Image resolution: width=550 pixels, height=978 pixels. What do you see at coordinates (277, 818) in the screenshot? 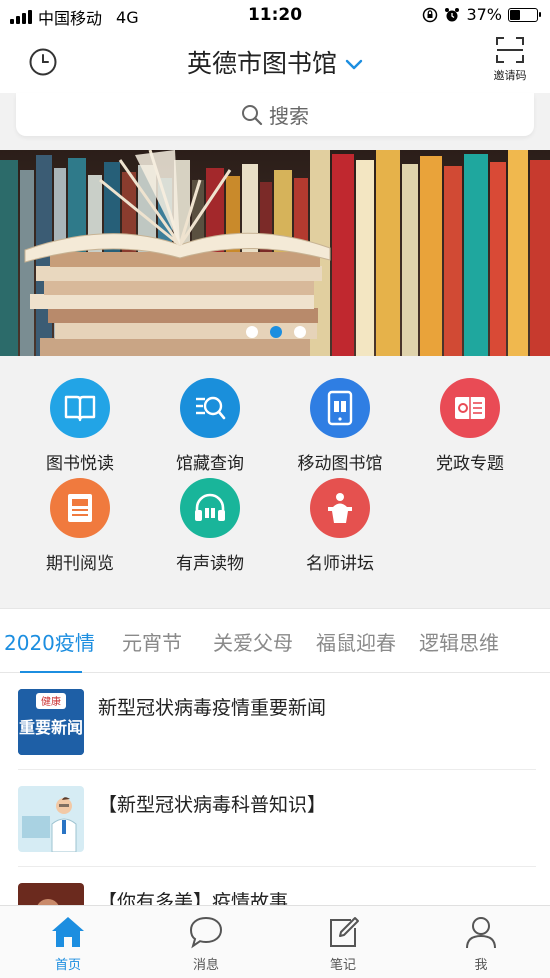
I see `list-item: 【新型冠状病毒科普知识】` at bounding box center [277, 818].